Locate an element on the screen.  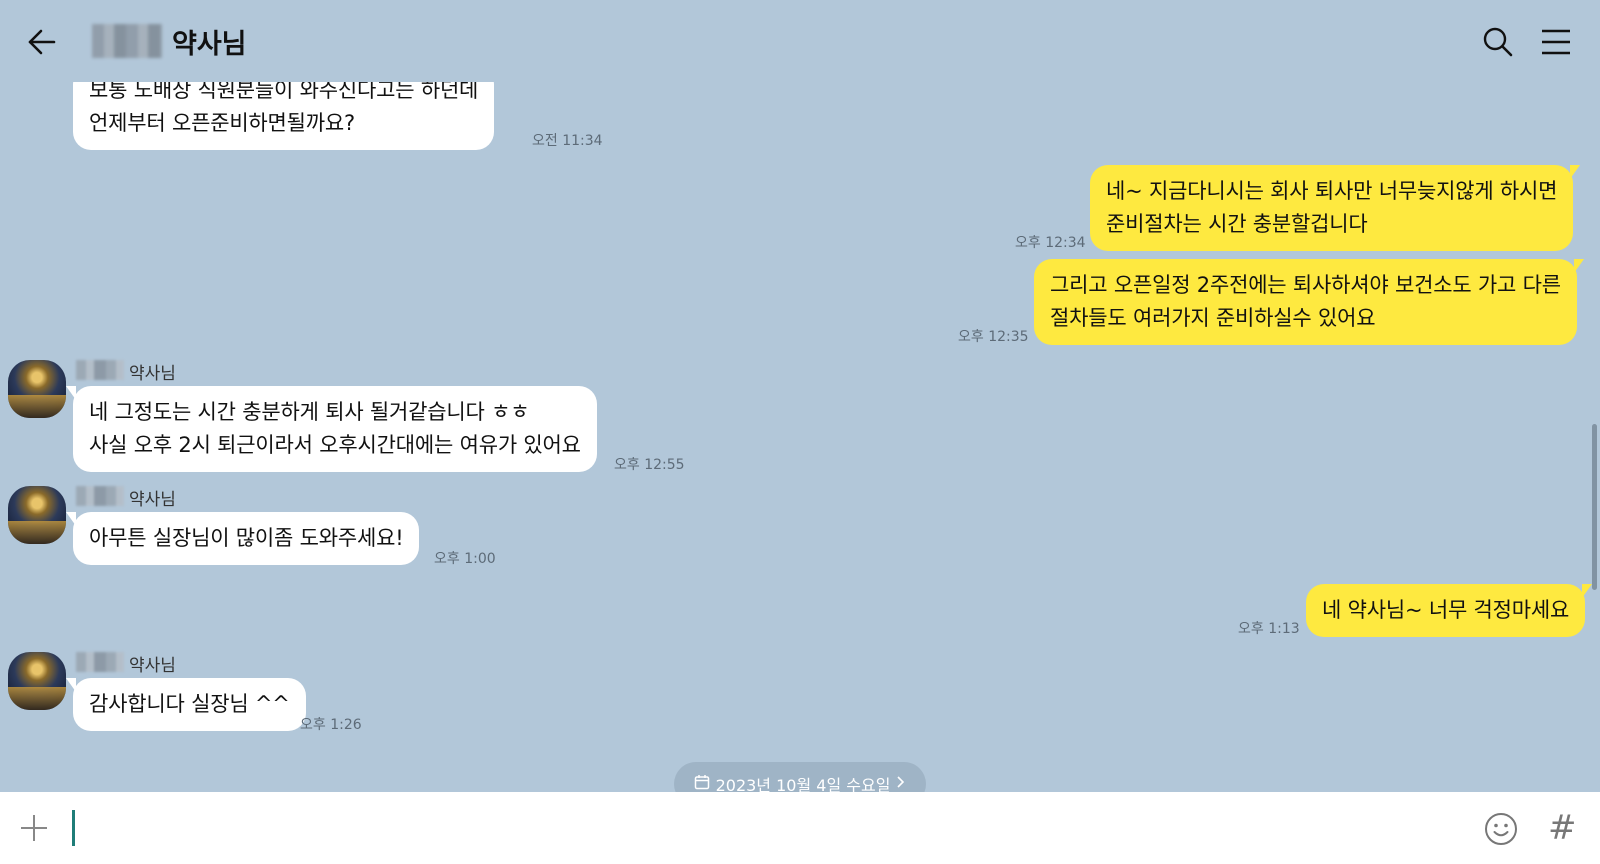
message-line: 준비절차는 시간 충분할겁니다 is located at coordinates (1237, 224).